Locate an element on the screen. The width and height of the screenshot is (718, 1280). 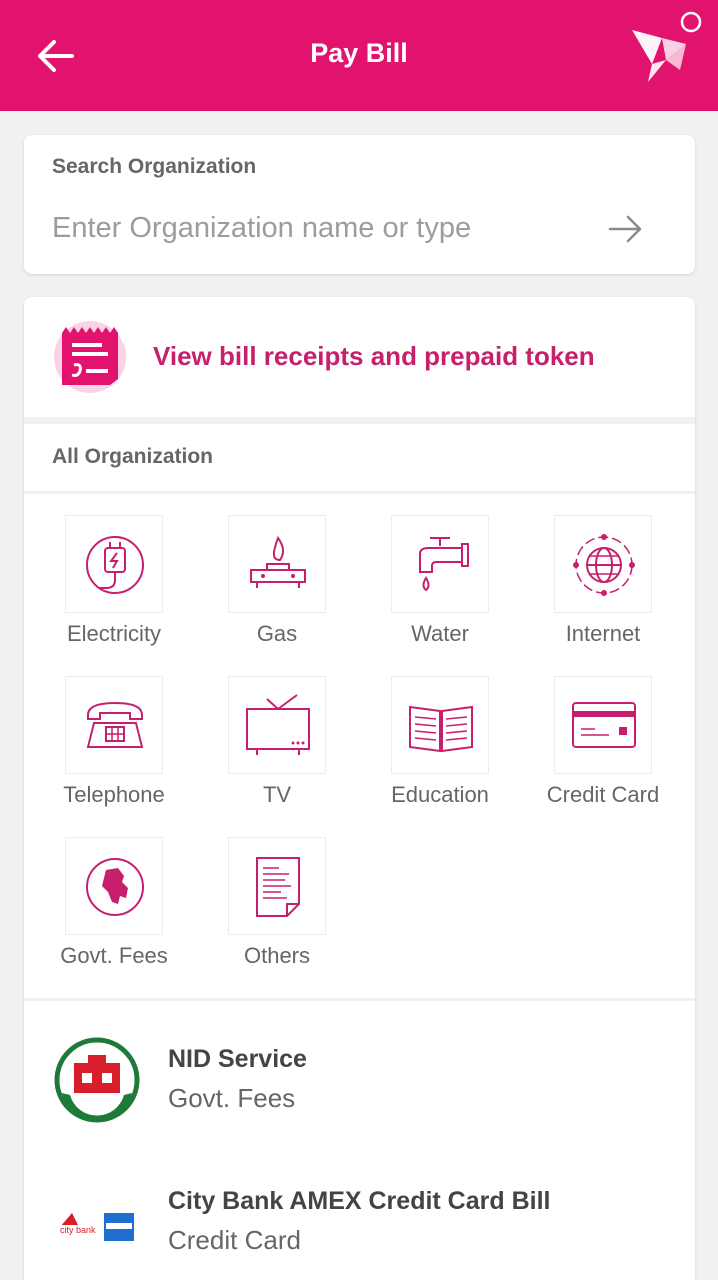
category-electricity: Electricity is located at coordinates (114, 590).